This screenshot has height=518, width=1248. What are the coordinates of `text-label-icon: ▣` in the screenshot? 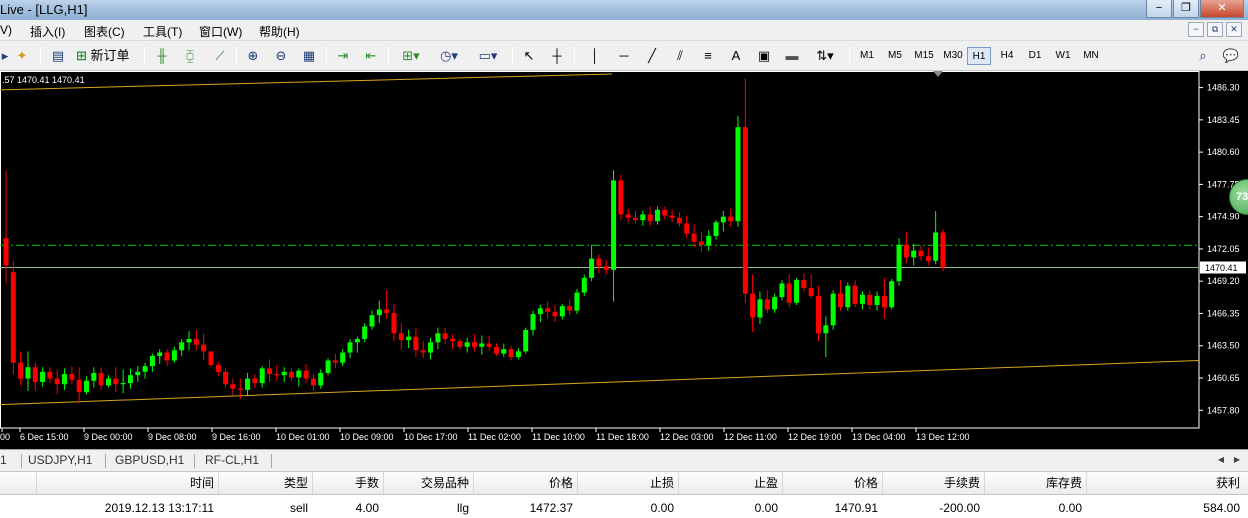 It's located at (764, 56).